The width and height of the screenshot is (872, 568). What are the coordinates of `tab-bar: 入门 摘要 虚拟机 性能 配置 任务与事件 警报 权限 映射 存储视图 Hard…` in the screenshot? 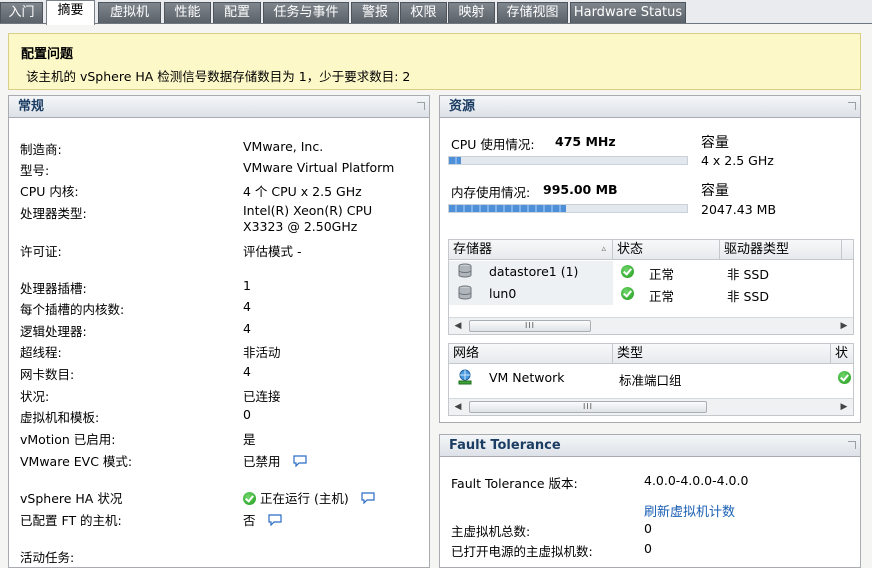 It's located at (436, 12).